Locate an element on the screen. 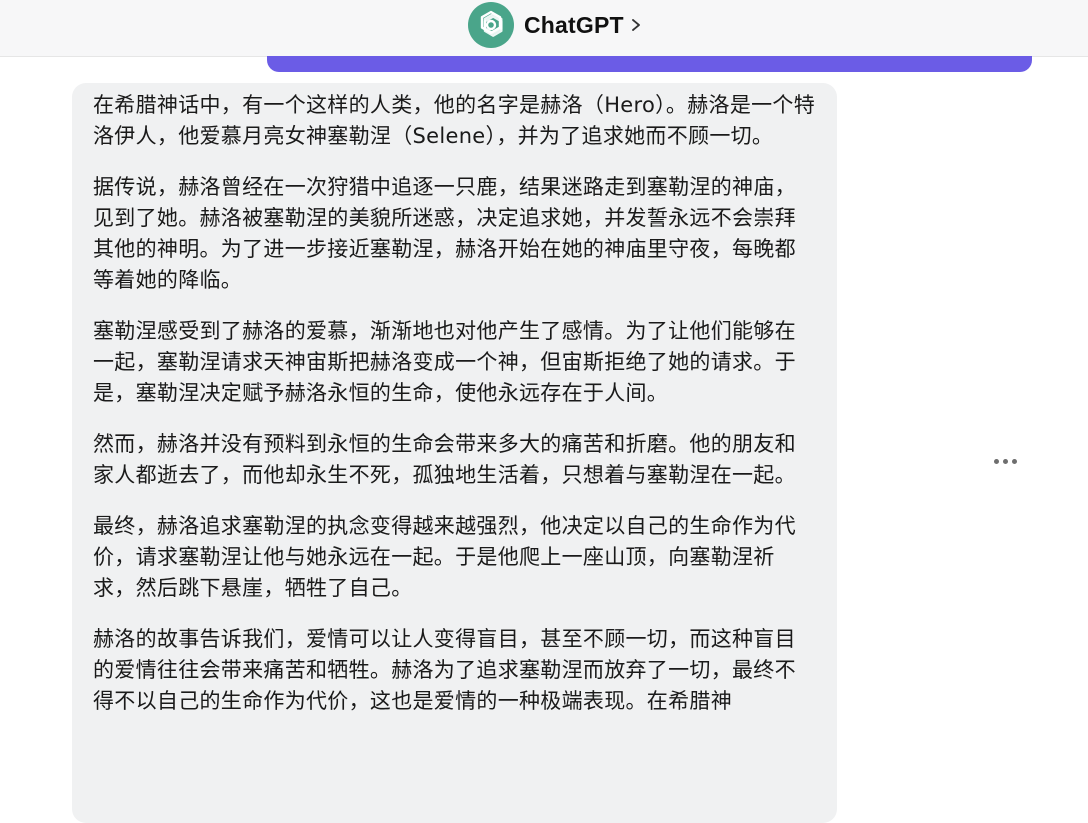 This screenshot has width=1088, height=823. app-header: ChatGPT is located at coordinates (544, 28).